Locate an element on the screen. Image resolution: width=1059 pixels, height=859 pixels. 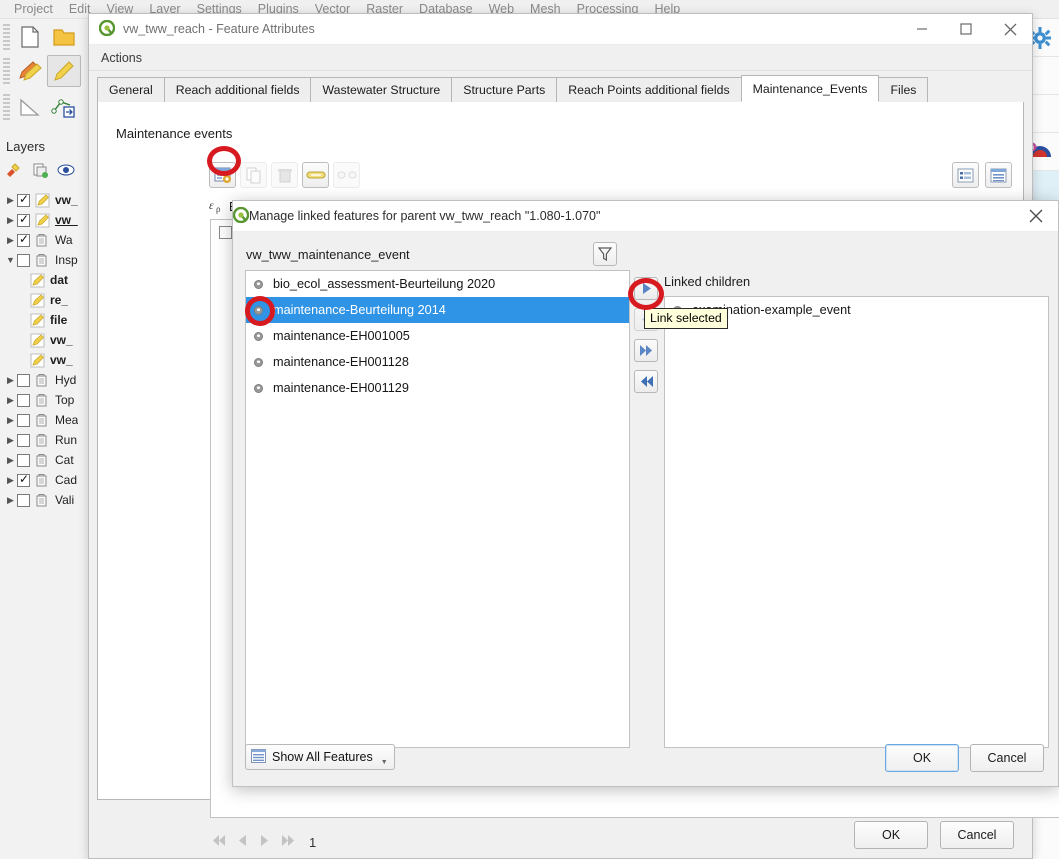
edit-pencil-icon is located at coordinates (43, 220).